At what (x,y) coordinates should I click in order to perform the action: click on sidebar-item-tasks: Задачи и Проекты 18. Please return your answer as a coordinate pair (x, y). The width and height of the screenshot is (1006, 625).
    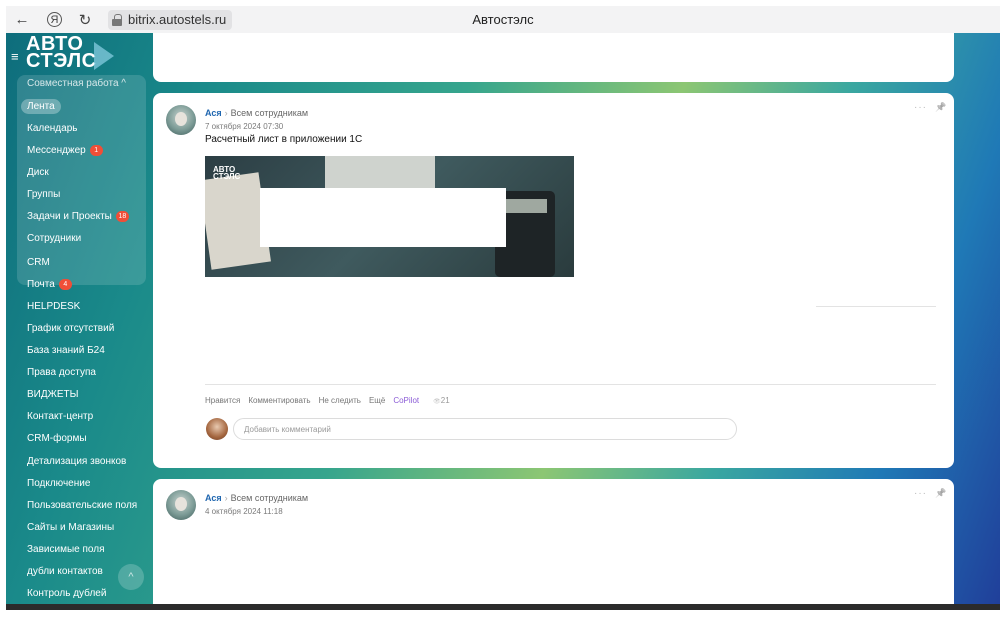
    Looking at the image, I should click on (78, 216).